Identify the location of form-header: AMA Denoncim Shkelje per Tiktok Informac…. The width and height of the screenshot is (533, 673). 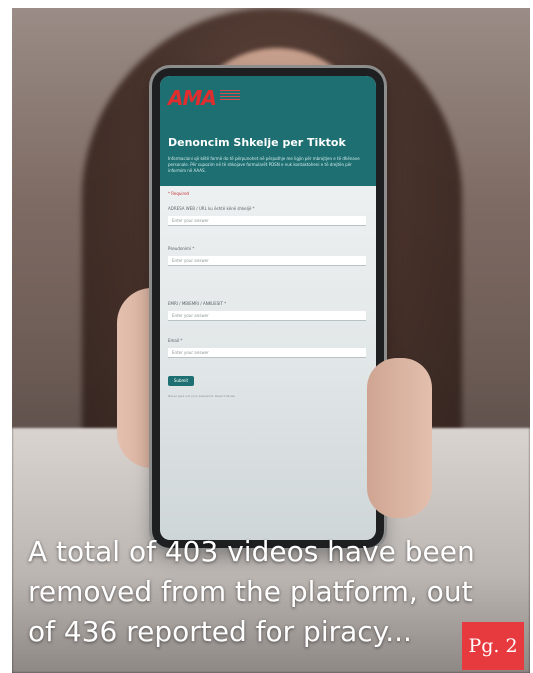
(268, 131).